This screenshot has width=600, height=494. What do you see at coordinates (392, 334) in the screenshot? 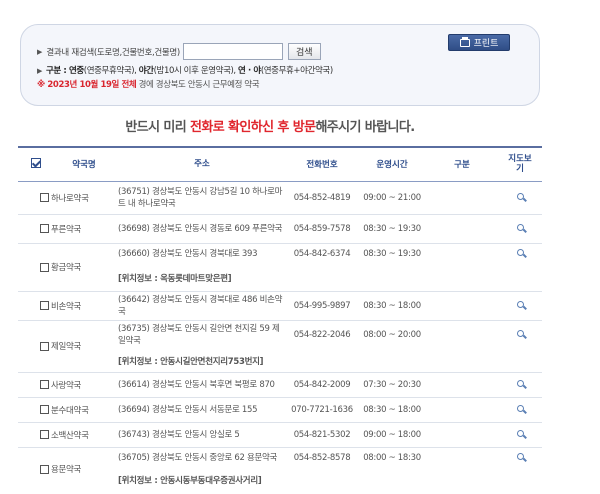
I see `pharmacy-hours: 08:00 ~ 20:00` at bounding box center [392, 334].